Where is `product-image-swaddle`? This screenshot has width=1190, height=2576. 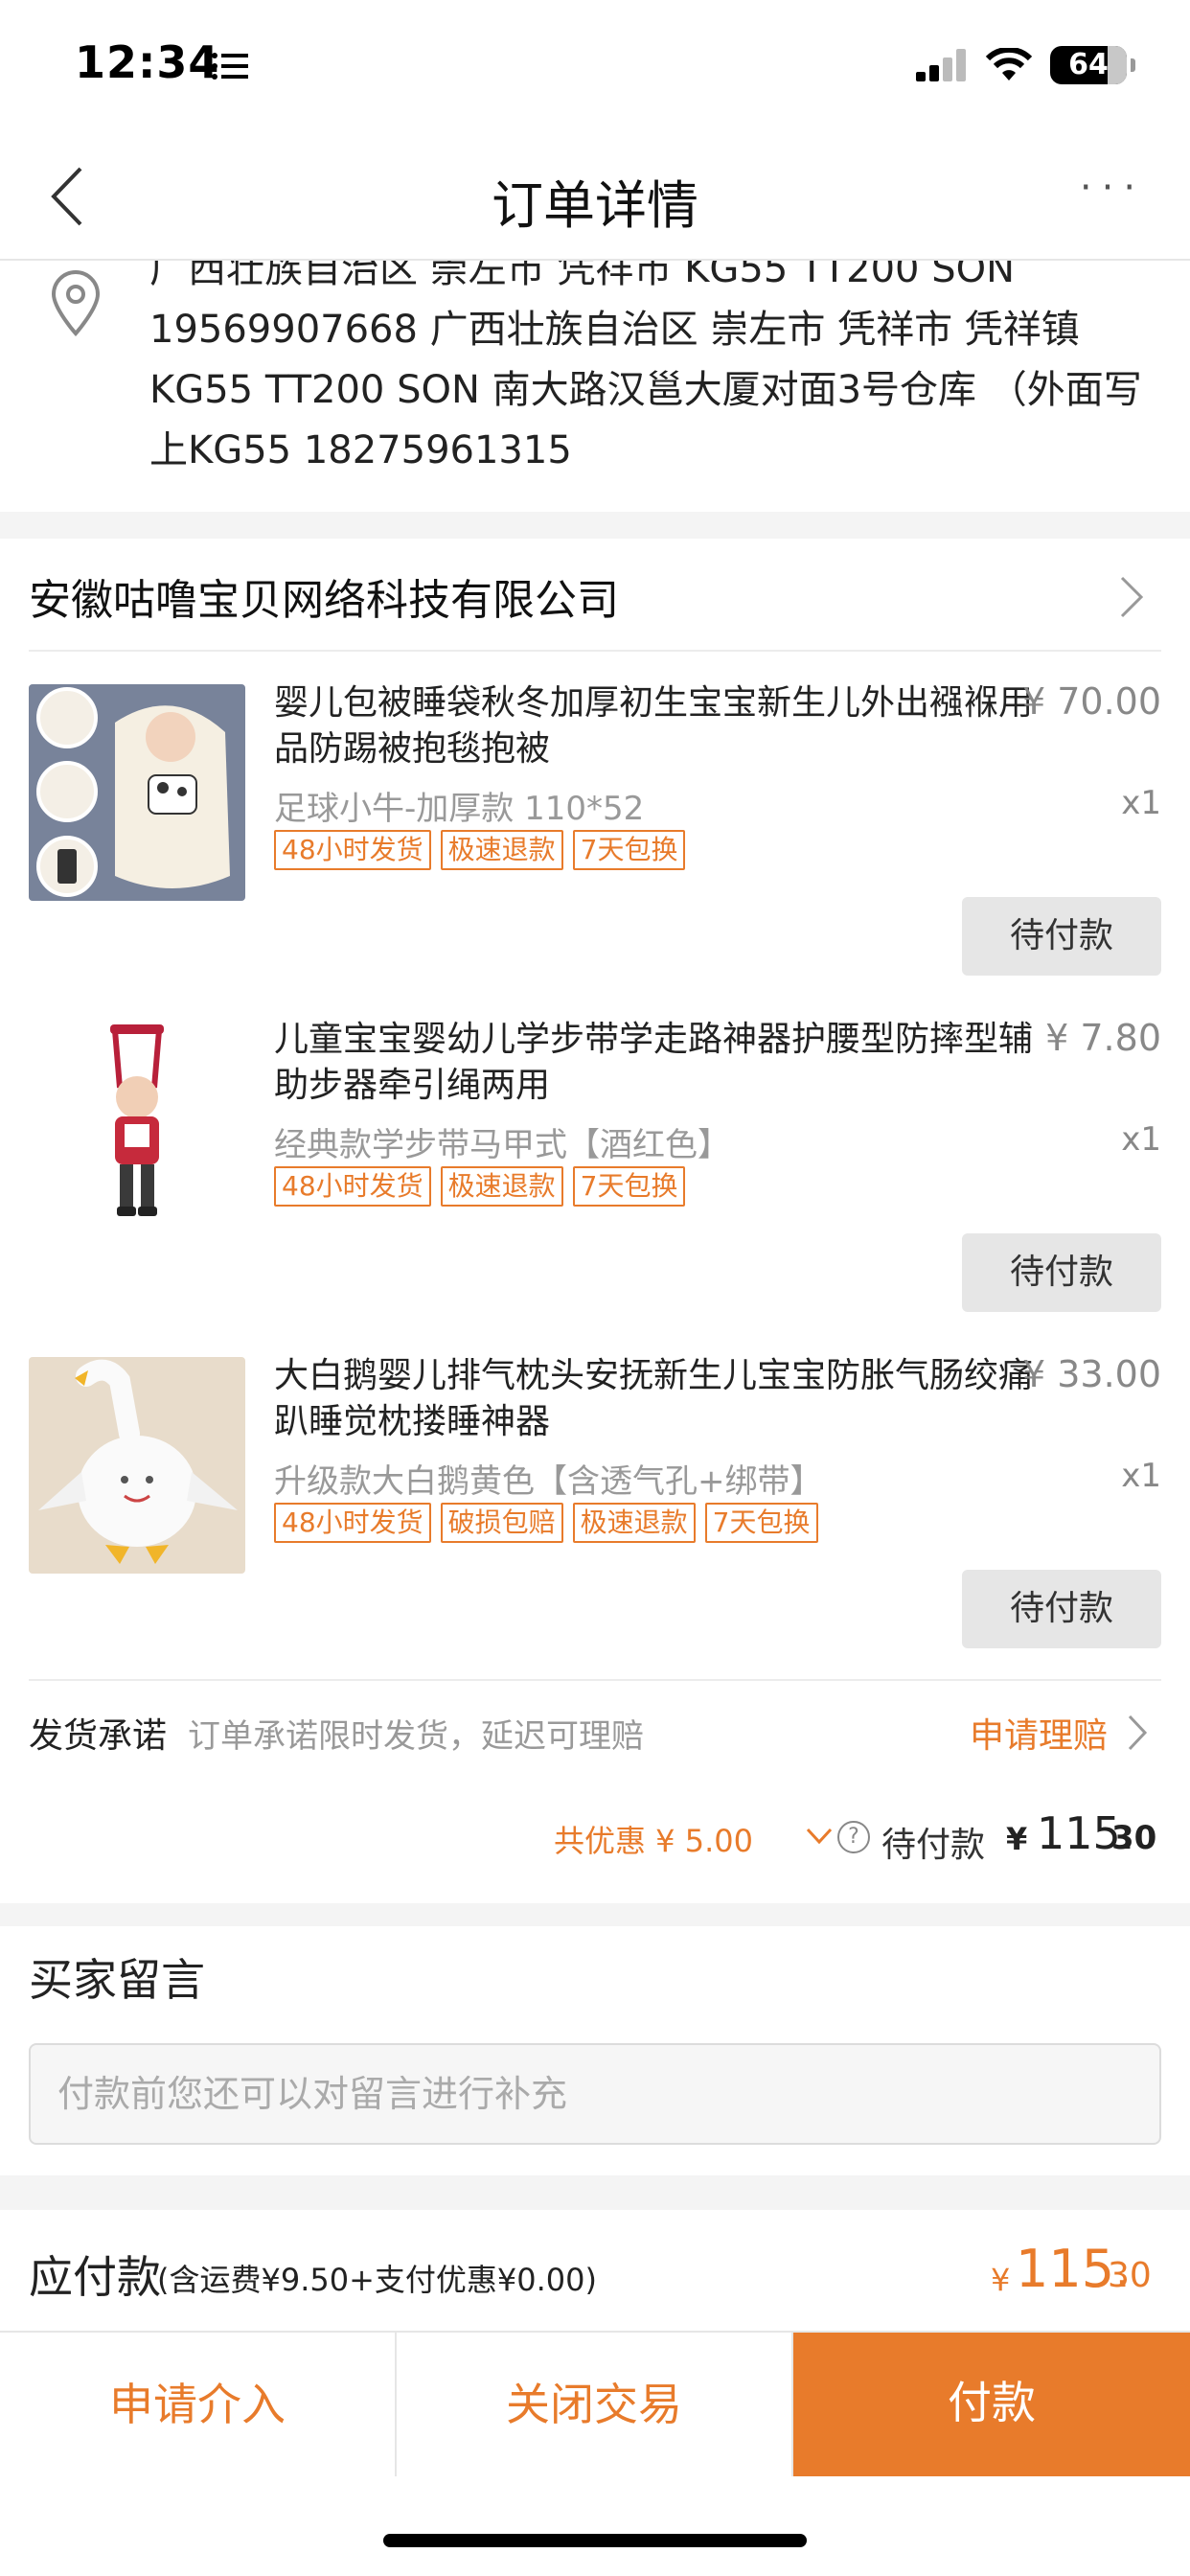
product-image-swaddle is located at coordinates (137, 792).